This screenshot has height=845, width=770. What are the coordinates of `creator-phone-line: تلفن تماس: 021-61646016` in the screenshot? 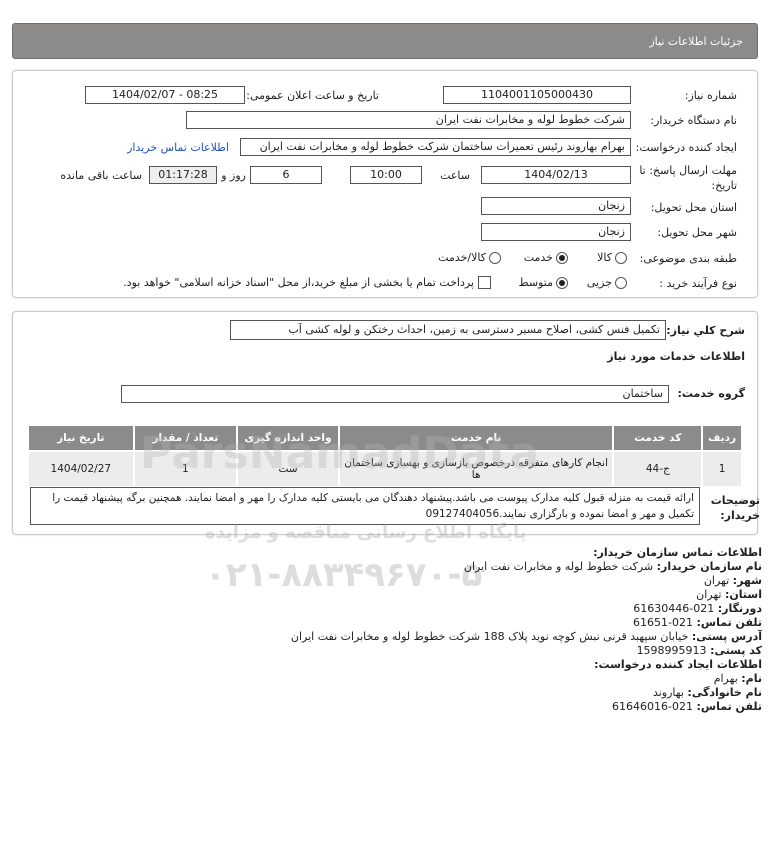 It's located at (687, 706).